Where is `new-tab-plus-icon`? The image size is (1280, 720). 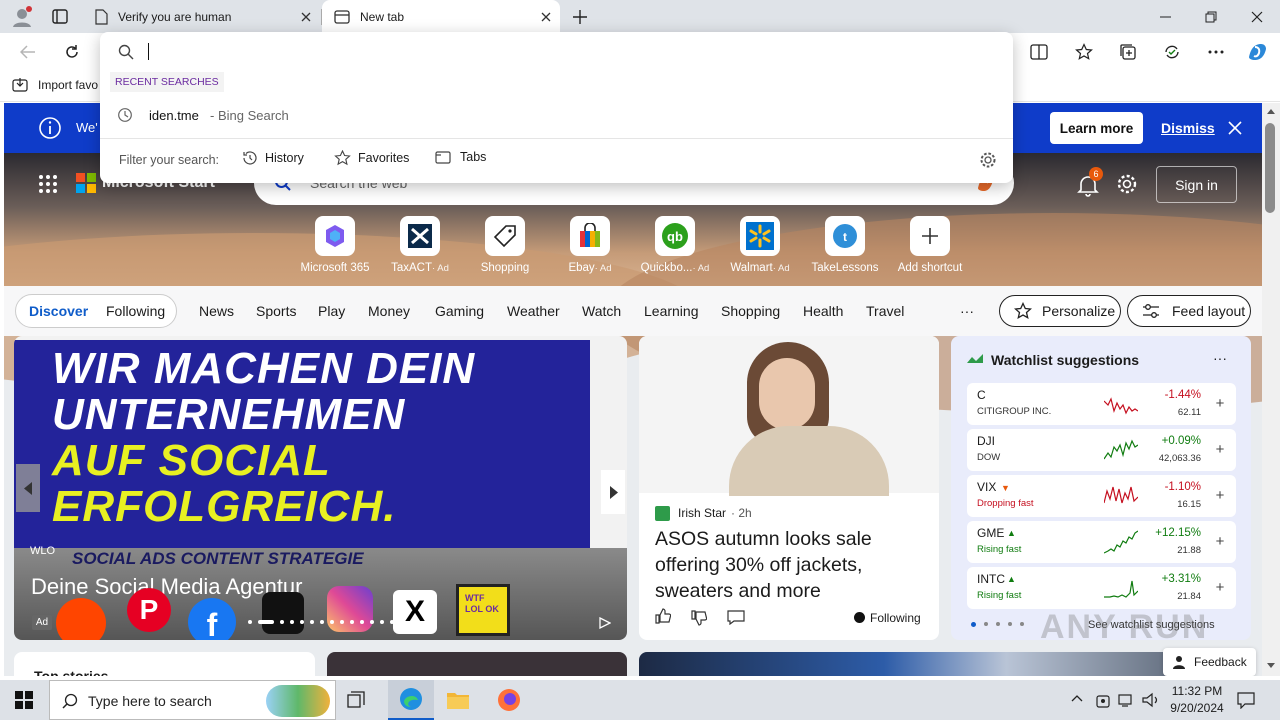
new-tab-plus-icon is located at coordinates (580, 17).